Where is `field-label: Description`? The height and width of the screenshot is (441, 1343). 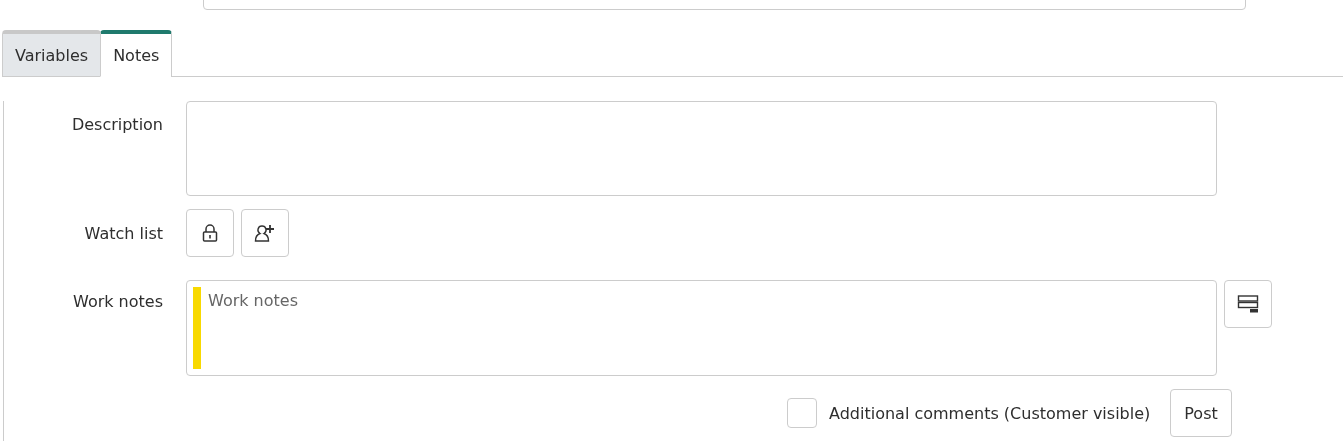 field-label: Description is located at coordinates (117, 124).